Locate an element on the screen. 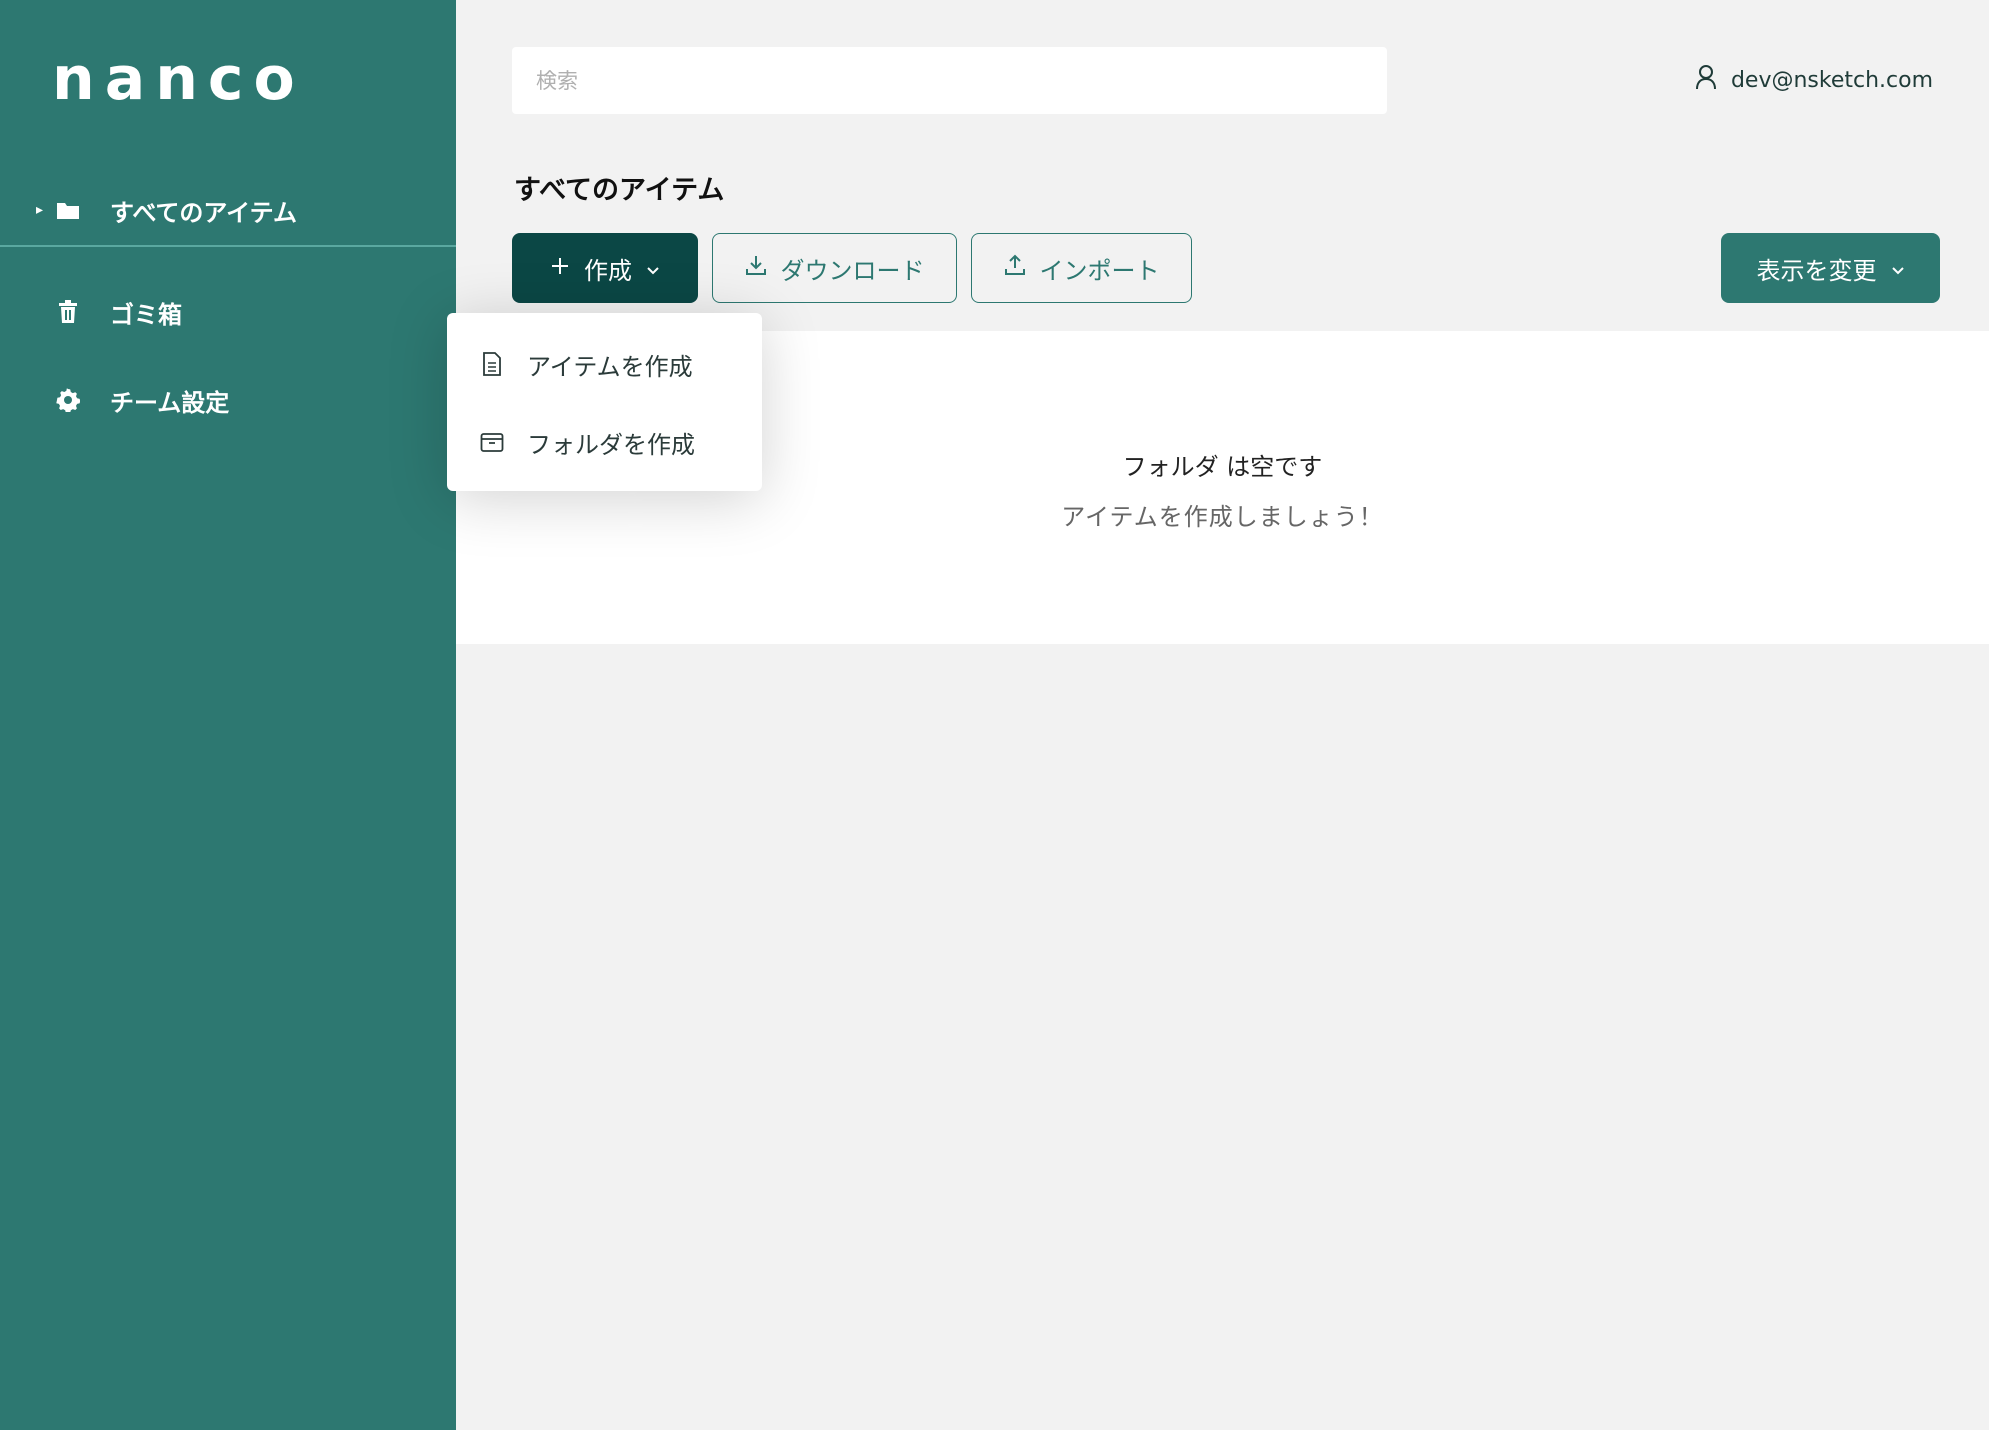 The height and width of the screenshot is (1430, 1989). create-button: 作成 is located at coordinates (605, 268).